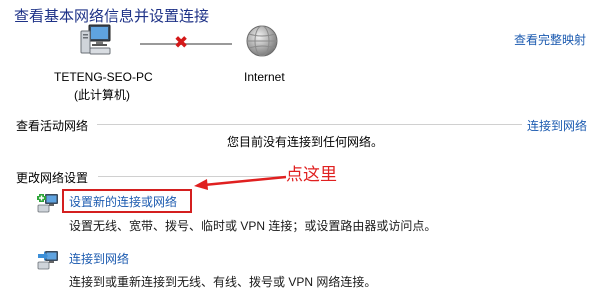 This screenshot has height=295, width=600. Describe the element at coordinates (550, 39) in the screenshot. I see `view-full-map-link: 查看完整映射` at that location.